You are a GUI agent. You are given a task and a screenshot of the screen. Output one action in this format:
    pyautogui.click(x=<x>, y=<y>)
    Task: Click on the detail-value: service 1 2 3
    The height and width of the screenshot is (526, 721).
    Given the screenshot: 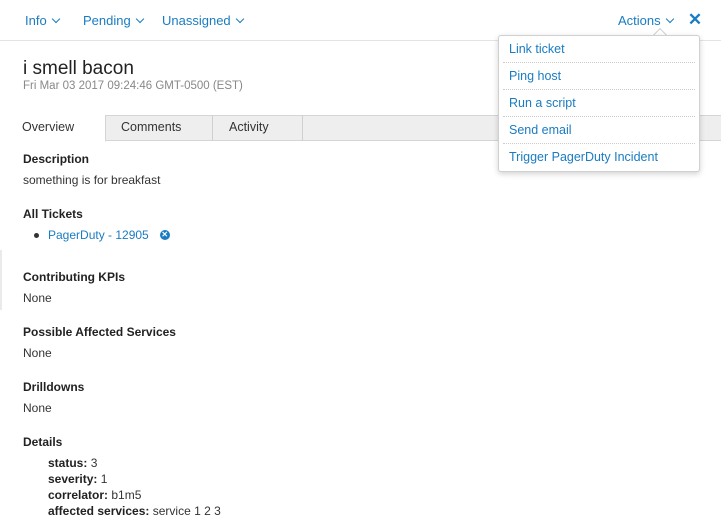 What is the action you would take?
    pyautogui.click(x=186, y=511)
    